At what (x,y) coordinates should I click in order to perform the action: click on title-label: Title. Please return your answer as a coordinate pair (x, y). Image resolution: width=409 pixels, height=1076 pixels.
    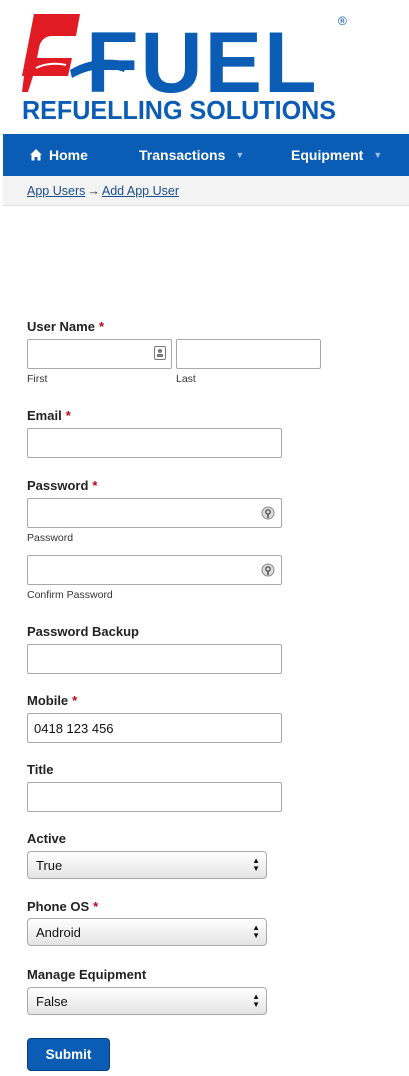
    Looking at the image, I should click on (40, 769).